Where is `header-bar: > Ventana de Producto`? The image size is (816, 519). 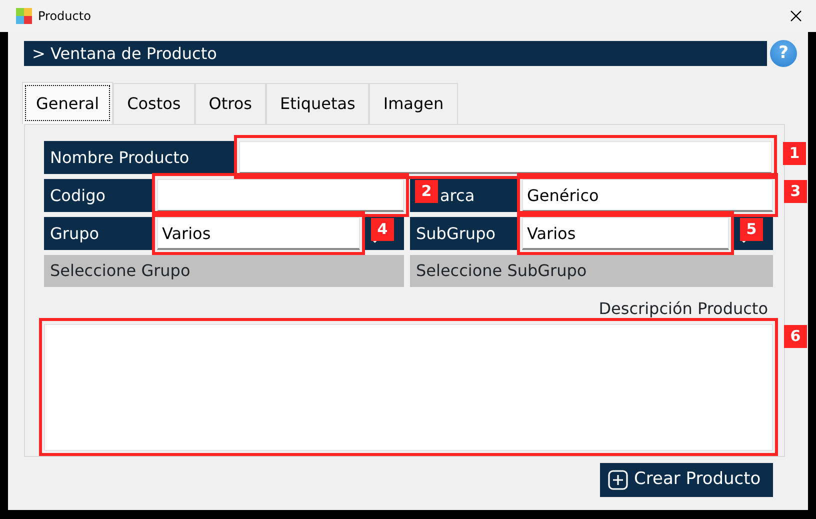
header-bar: > Ventana de Producto is located at coordinates (395, 53).